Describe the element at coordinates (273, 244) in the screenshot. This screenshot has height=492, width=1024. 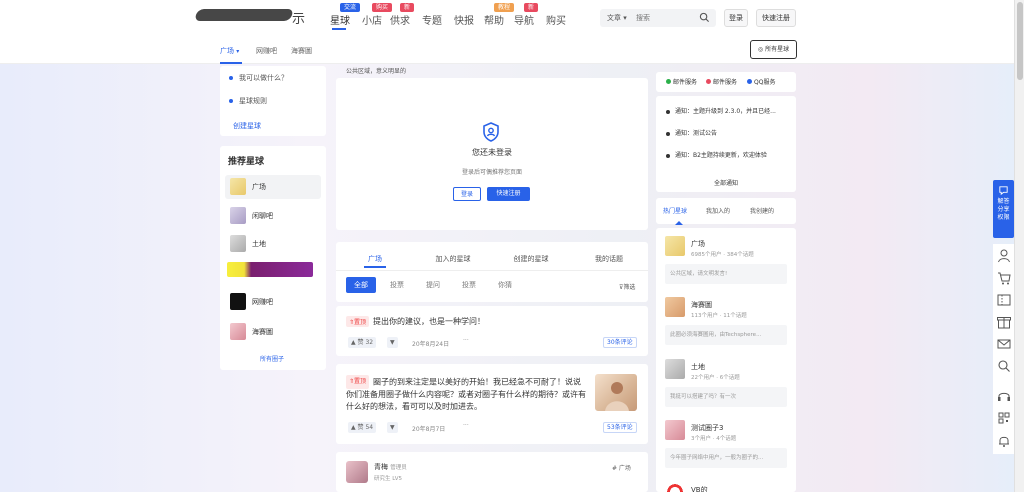
I see `recommended-item: 土地` at that location.